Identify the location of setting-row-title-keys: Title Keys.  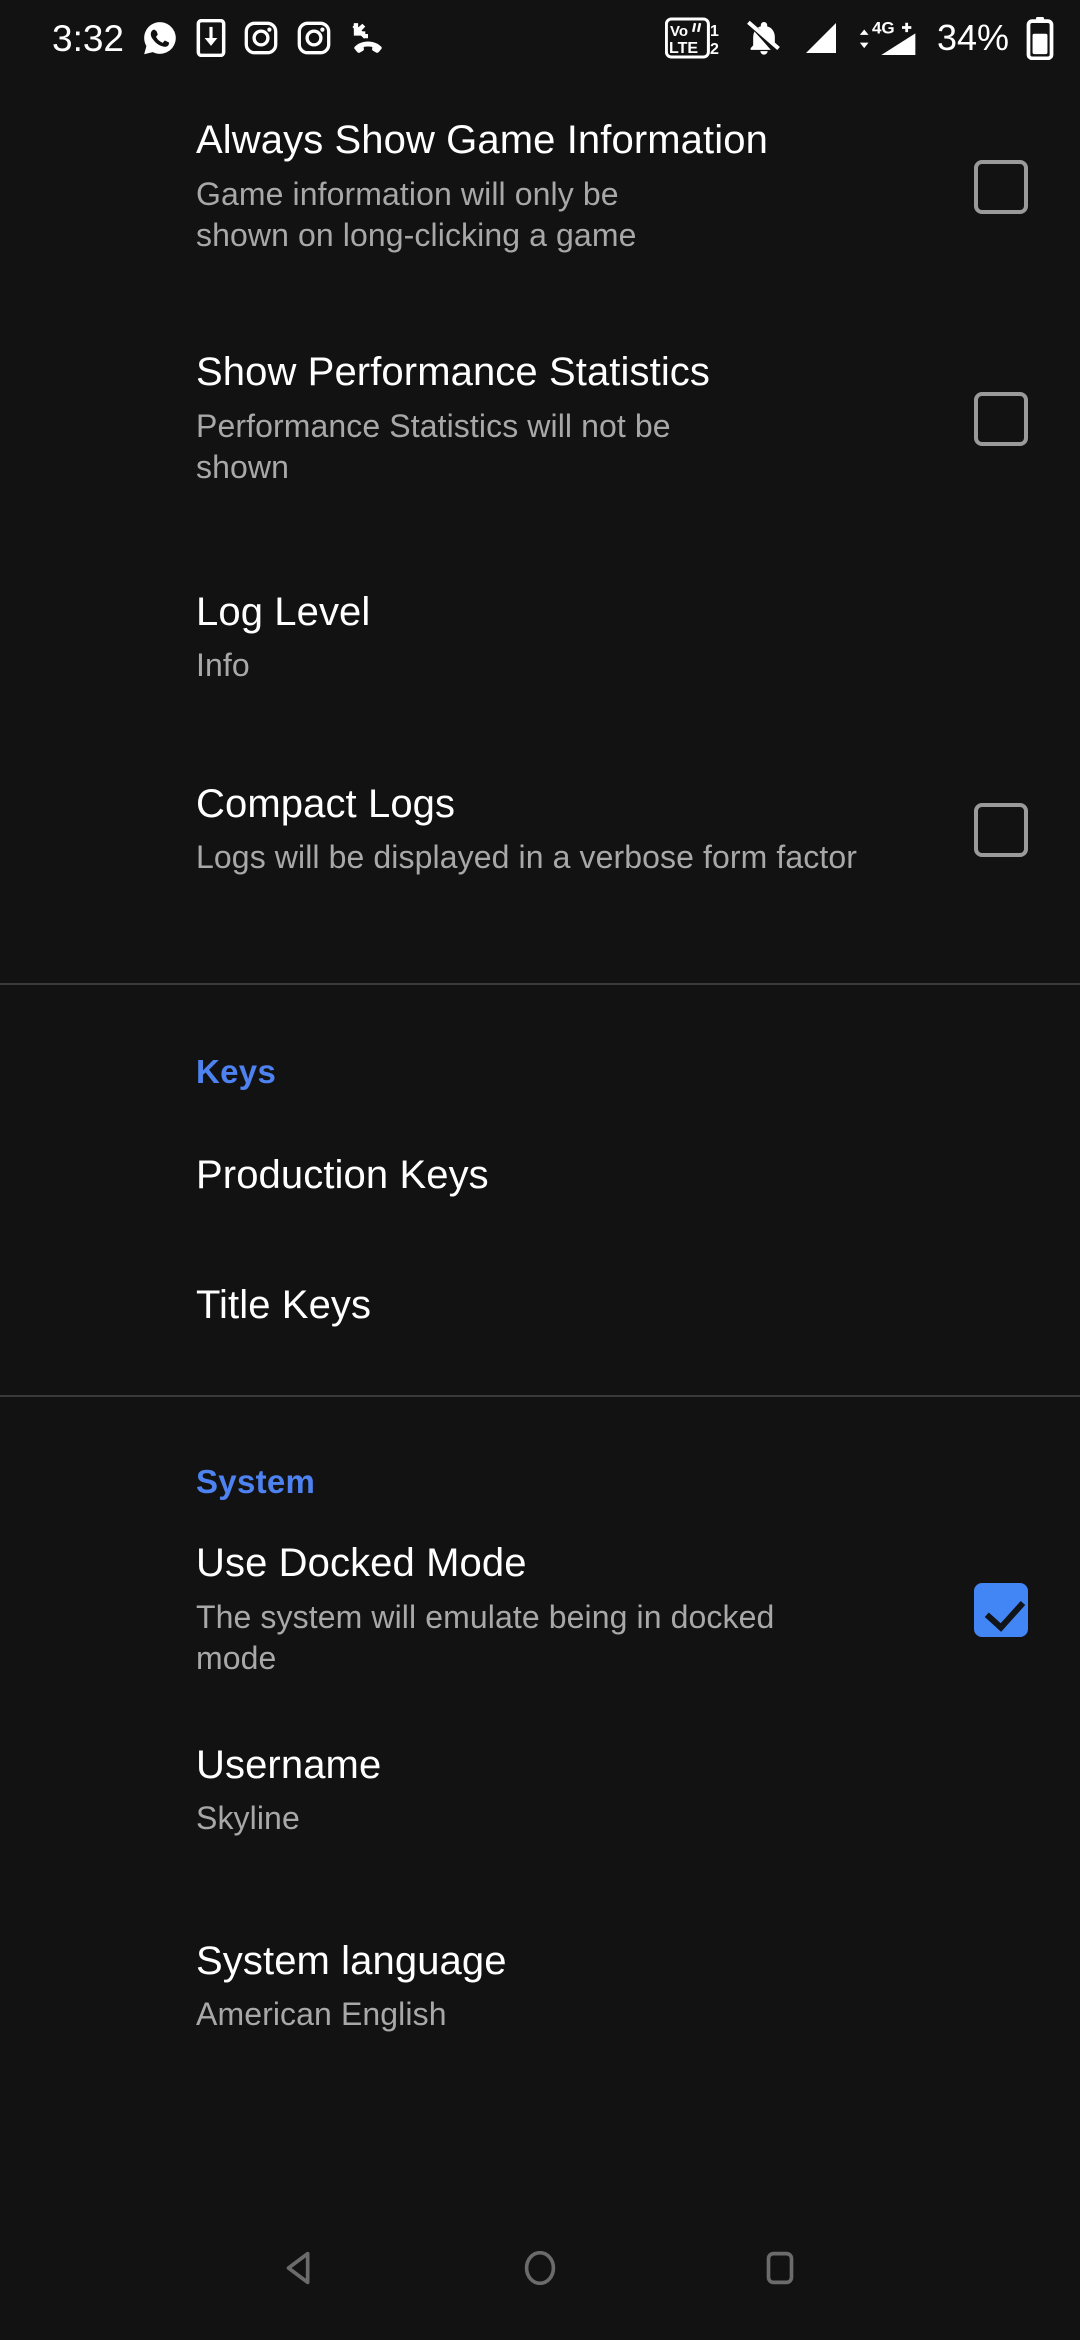
(540, 1275).